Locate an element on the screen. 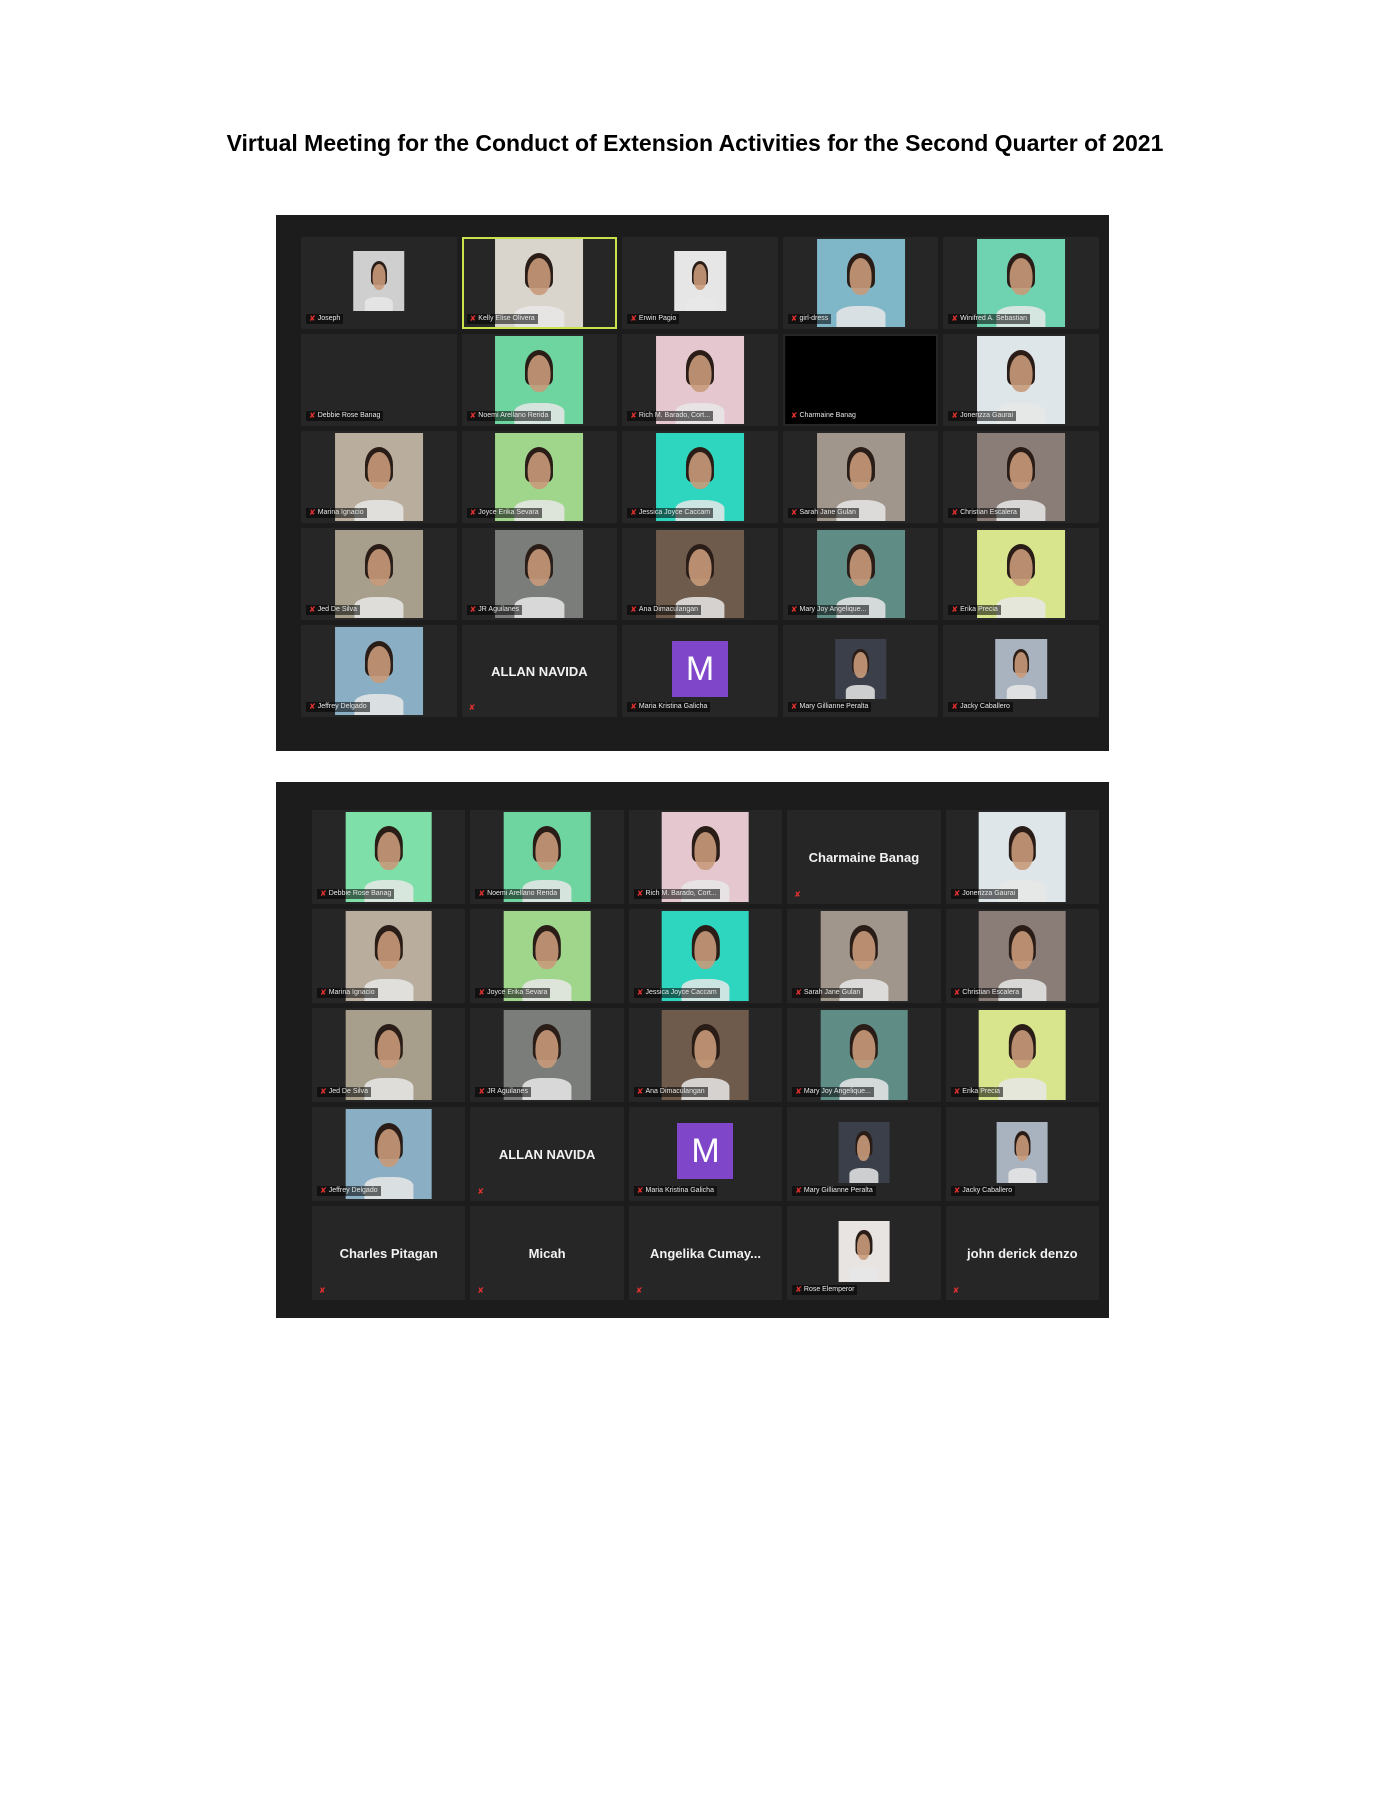  participant-name: Jessica Joyce Caccam is located at coordinates (681, 992).